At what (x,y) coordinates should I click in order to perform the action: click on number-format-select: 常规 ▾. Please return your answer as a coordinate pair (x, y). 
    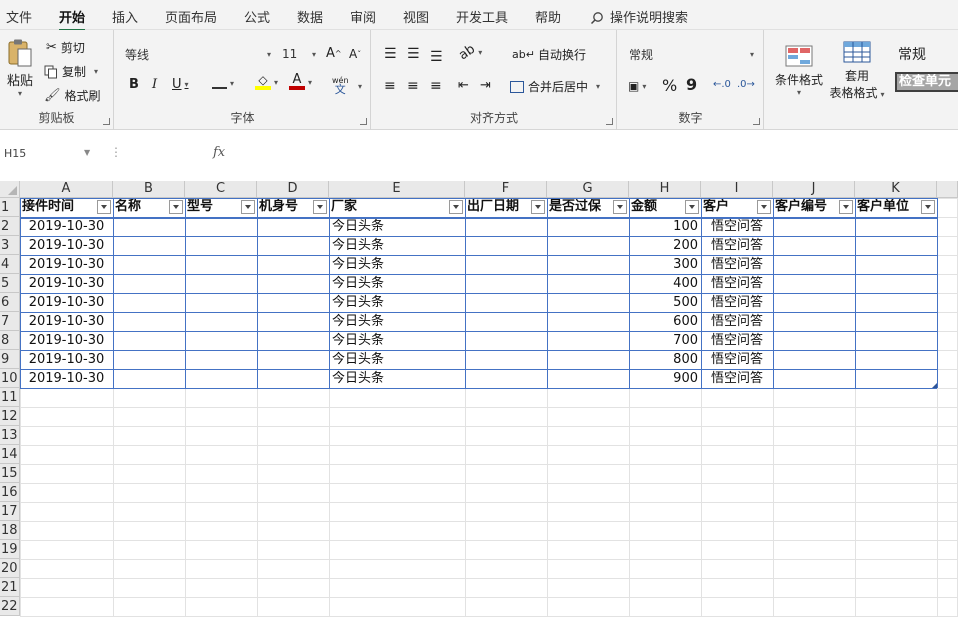
    Looking at the image, I should click on (691, 54).